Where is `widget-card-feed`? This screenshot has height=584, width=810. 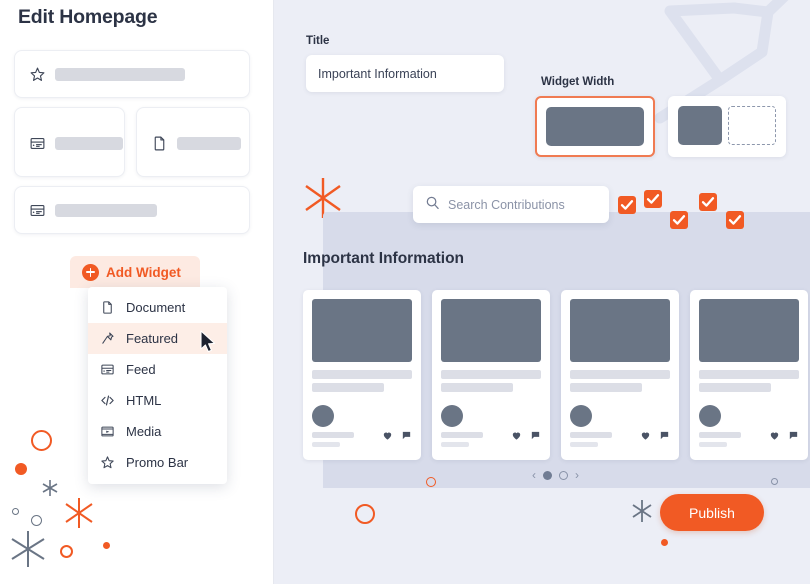
widget-card-feed is located at coordinates (69, 142).